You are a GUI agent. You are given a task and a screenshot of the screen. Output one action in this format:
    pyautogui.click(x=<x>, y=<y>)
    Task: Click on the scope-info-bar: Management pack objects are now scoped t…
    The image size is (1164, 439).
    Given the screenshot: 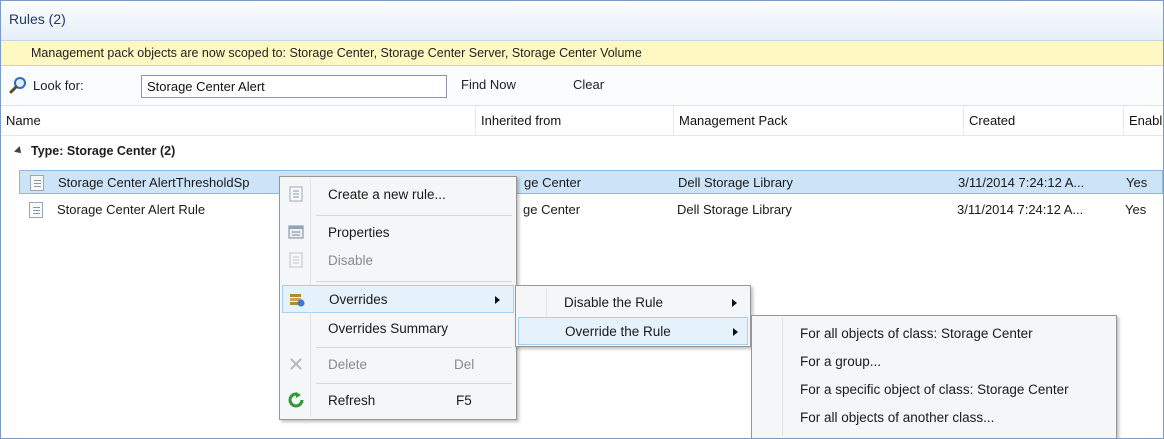 What is the action you would take?
    pyautogui.click(x=582, y=53)
    